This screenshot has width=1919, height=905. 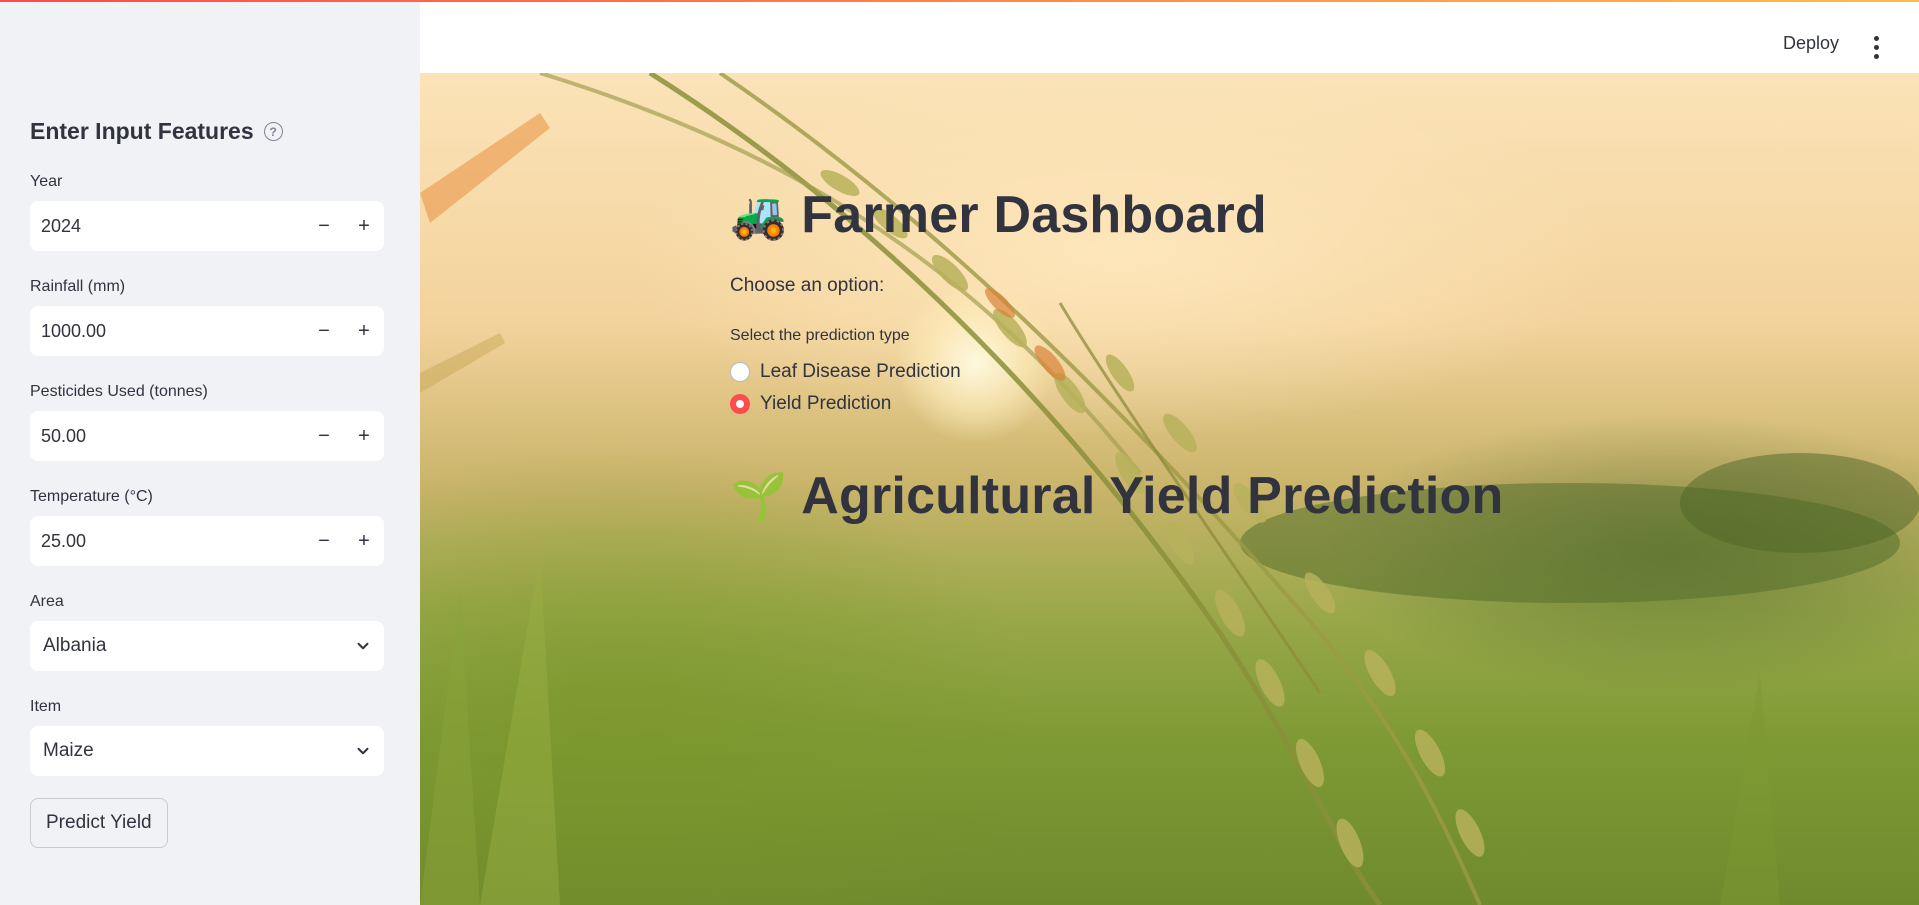 What do you see at coordinates (273, 131) in the screenshot?
I see `help-circle-icon: ?` at bounding box center [273, 131].